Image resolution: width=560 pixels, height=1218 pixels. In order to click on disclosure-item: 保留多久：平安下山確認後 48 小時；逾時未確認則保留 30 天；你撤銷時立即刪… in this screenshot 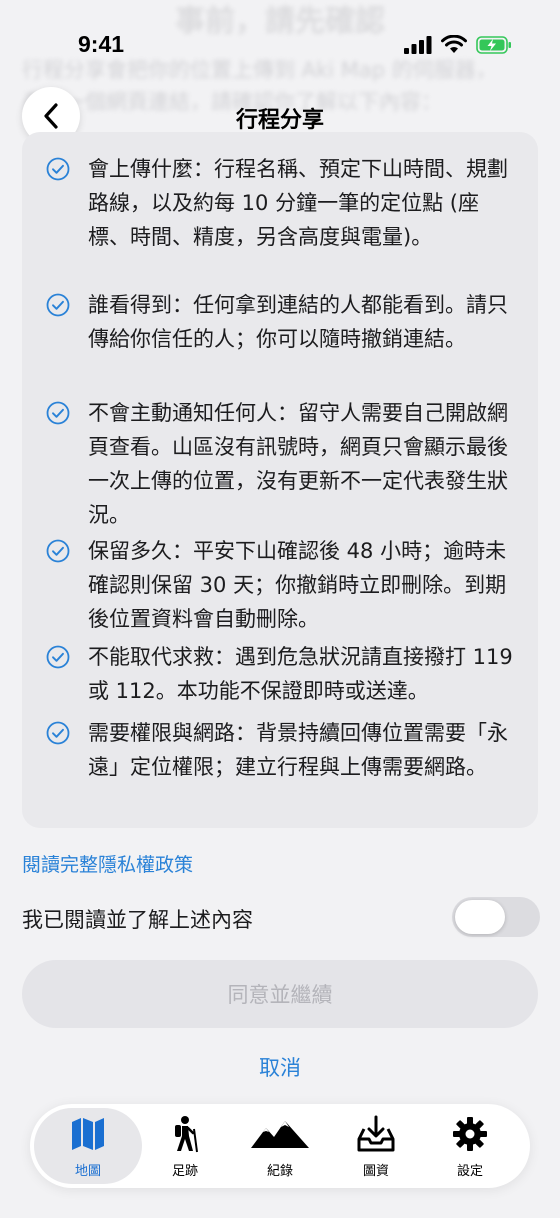, I will do `click(281, 585)`.